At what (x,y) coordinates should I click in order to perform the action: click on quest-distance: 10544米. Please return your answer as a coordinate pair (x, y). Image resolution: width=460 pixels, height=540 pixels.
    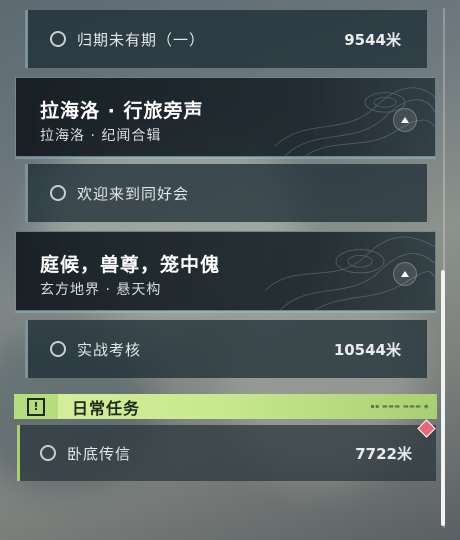
    Looking at the image, I should click on (367, 349).